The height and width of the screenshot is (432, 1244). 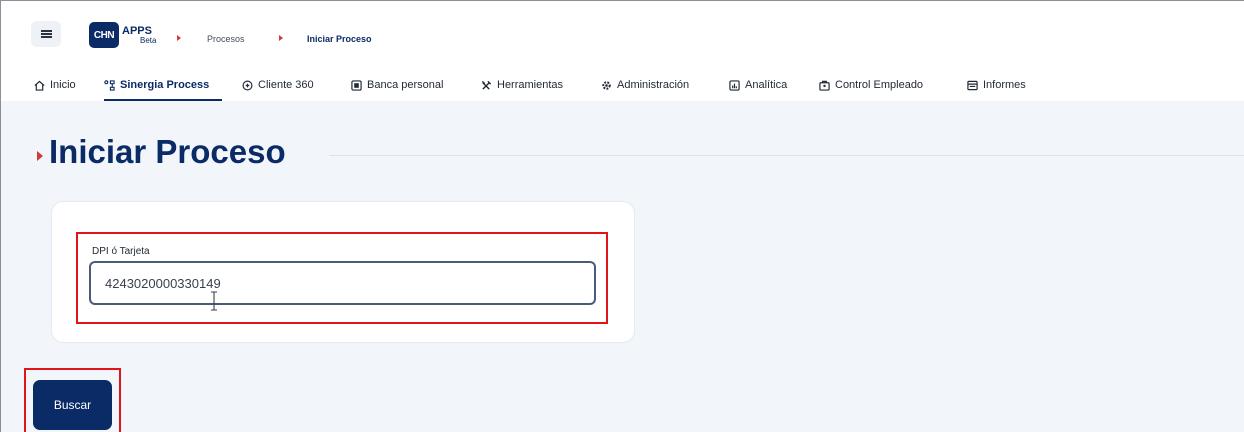 What do you see at coordinates (879, 85) in the screenshot?
I see `nav-item-label: Control Empleado` at bounding box center [879, 85].